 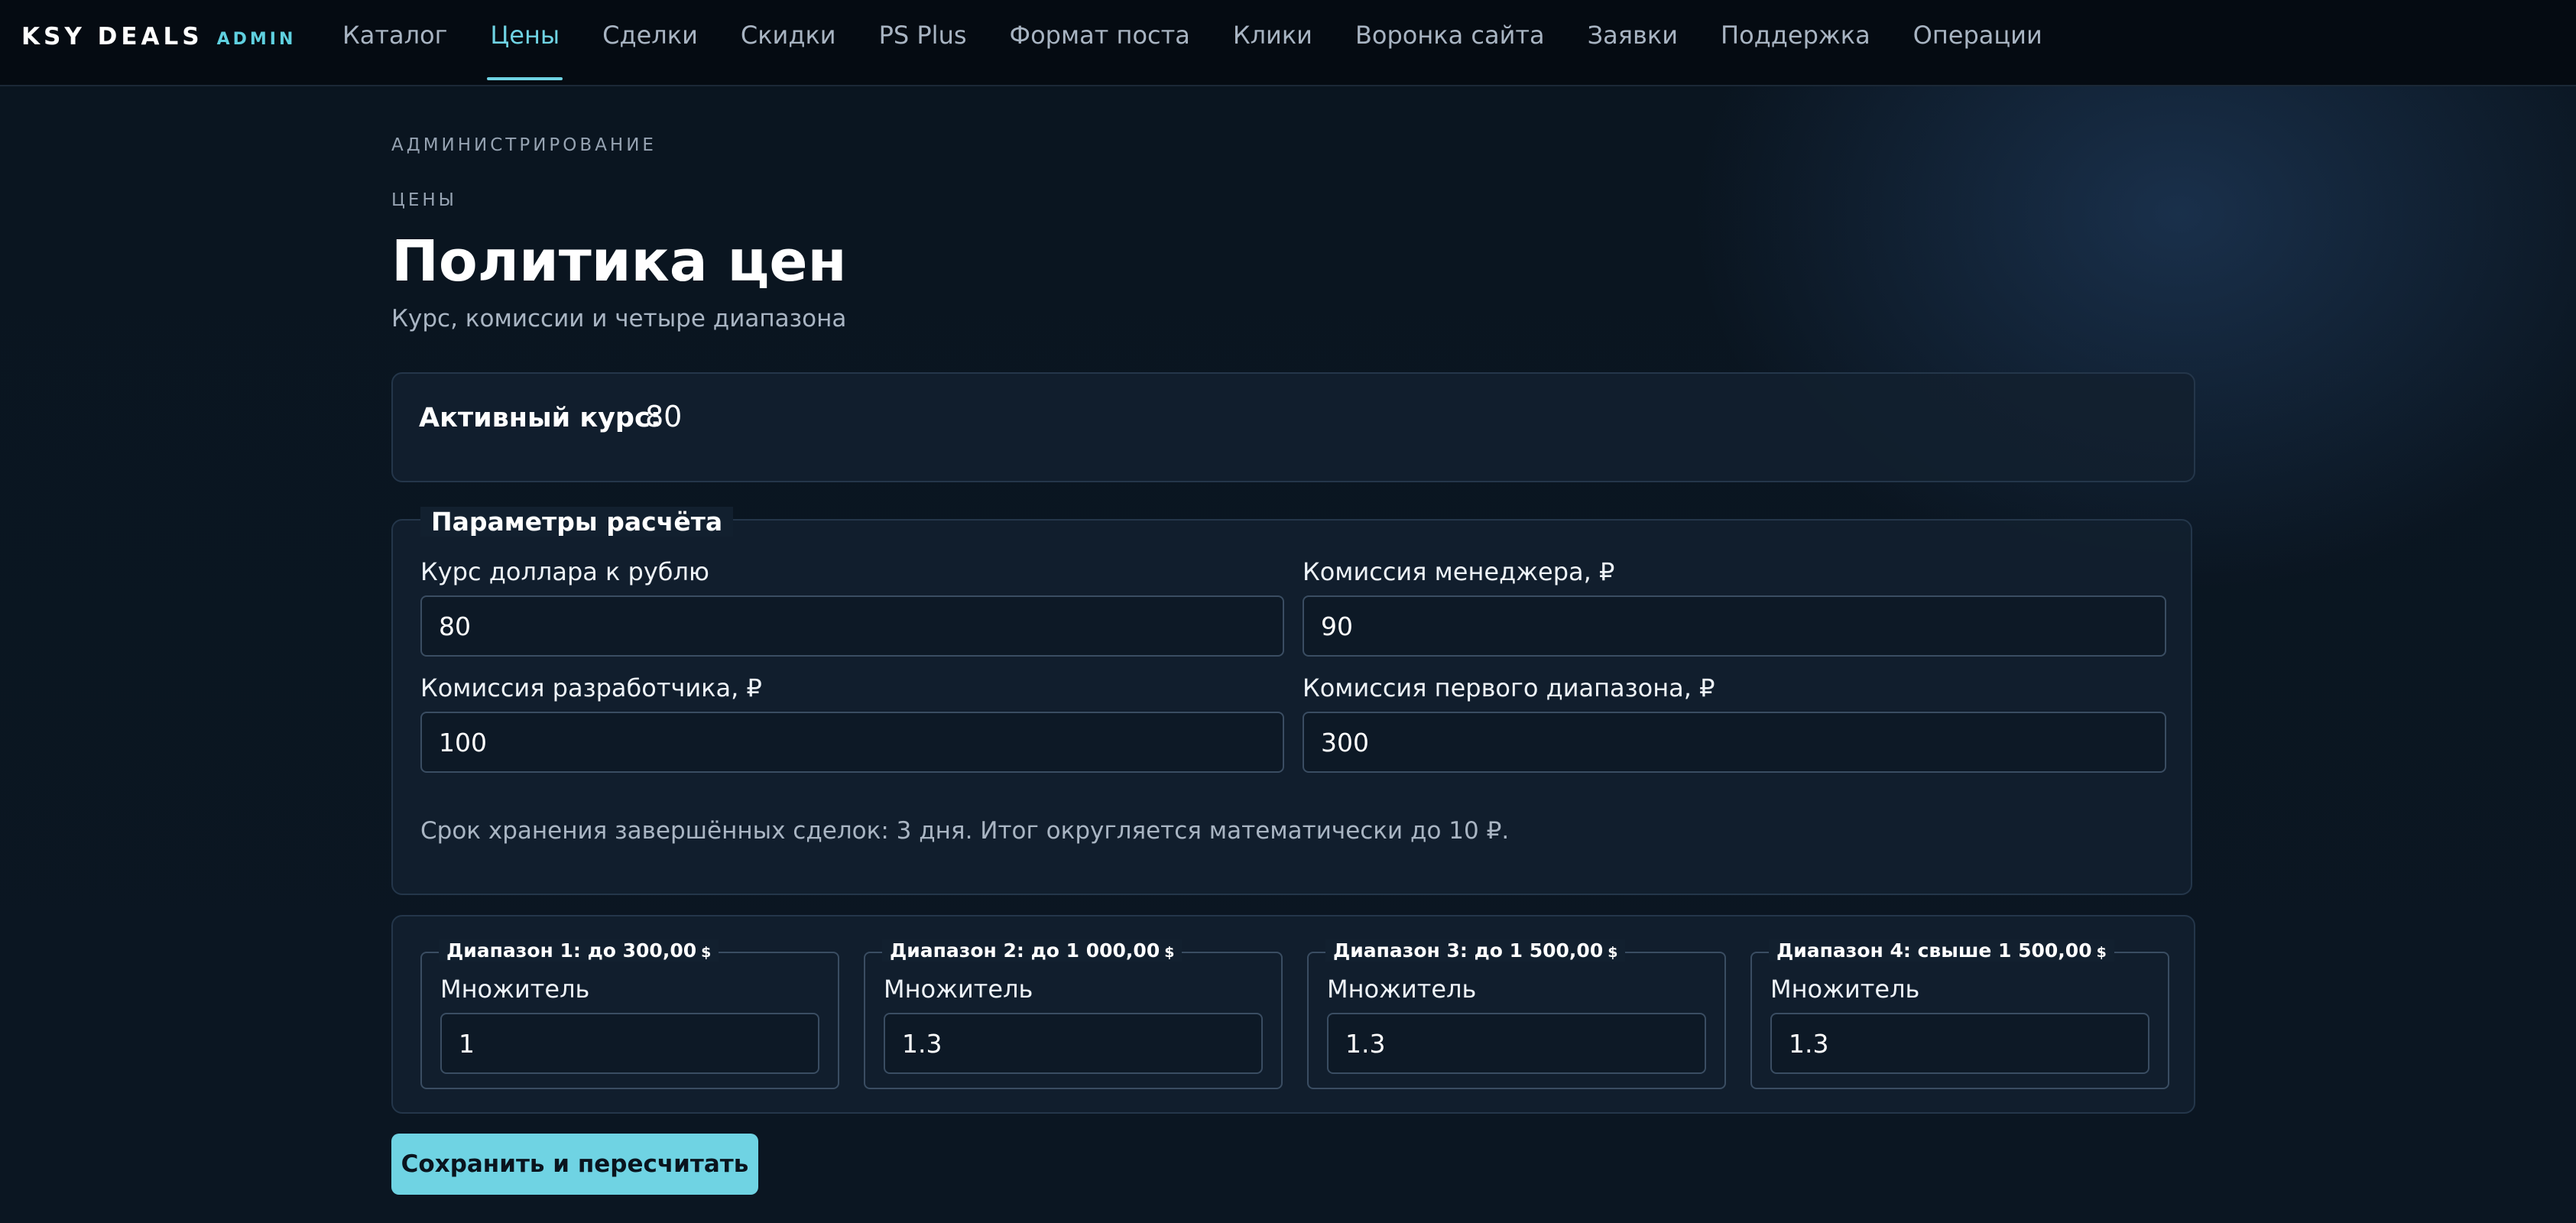 What do you see at coordinates (515, 990) in the screenshot?
I see `range-1-multiplier-label: Множитель` at bounding box center [515, 990].